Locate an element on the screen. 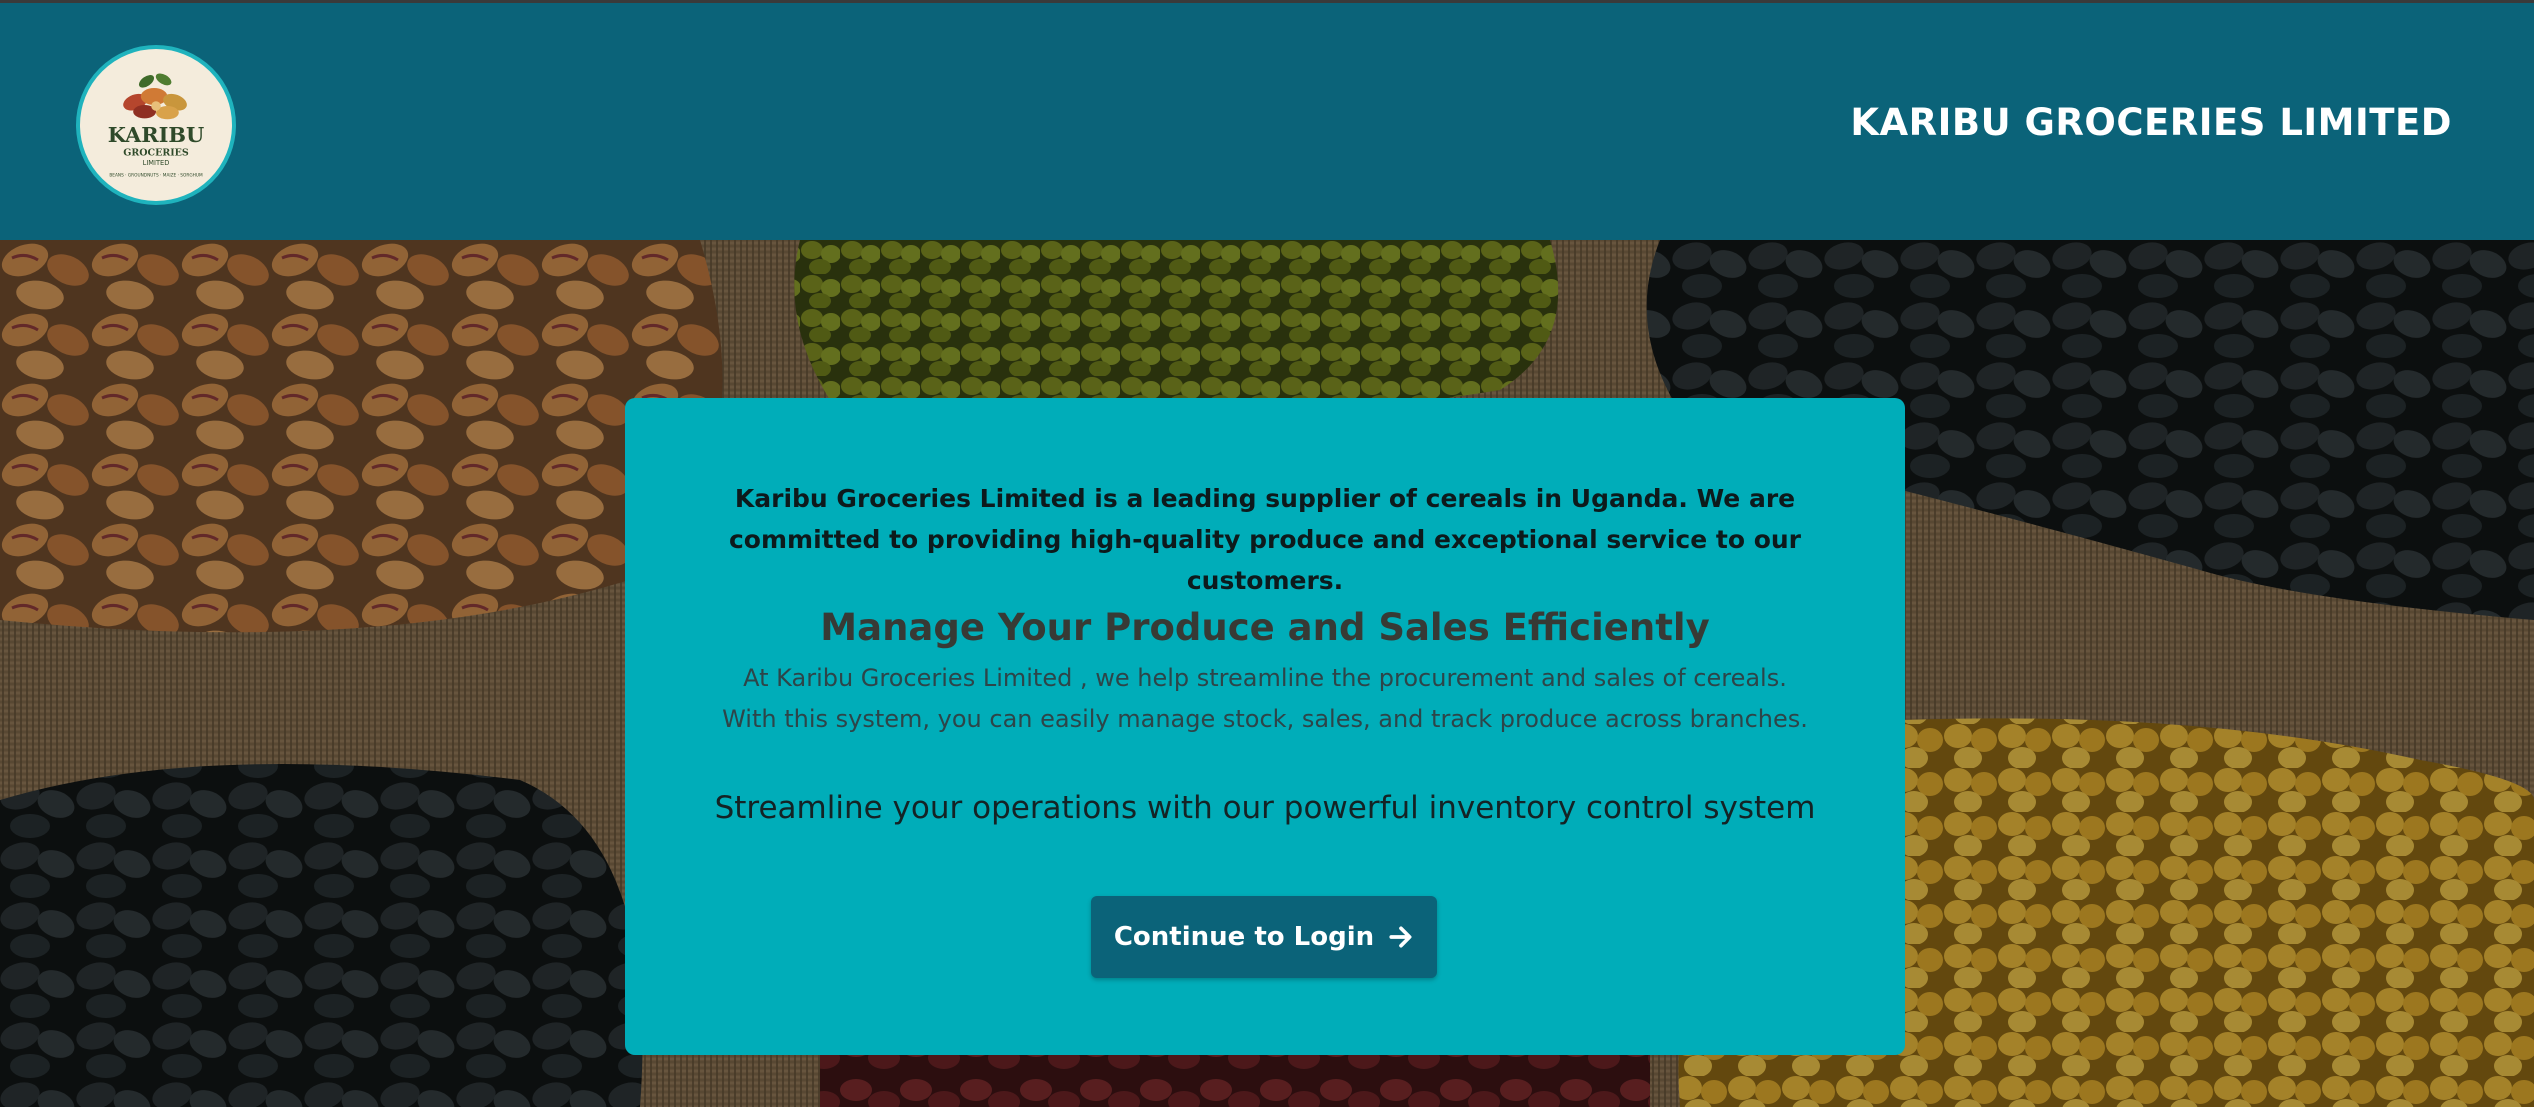 Image resolution: width=2534 pixels, height=1107 pixels. logo-name-line1: KARIBU is located at coordinates (156, 134).